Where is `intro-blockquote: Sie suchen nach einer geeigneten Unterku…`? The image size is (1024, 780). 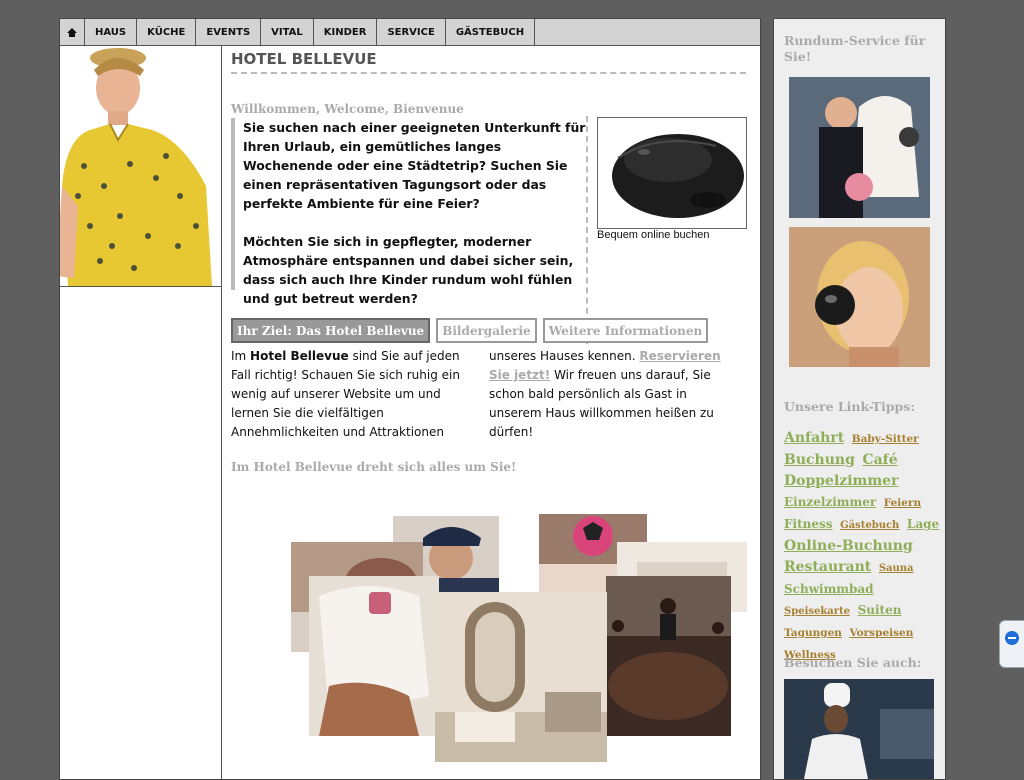
intro-blockquote: Sie suchen nach einer geeigneten Unterku… is located at coordinates (409, 212).